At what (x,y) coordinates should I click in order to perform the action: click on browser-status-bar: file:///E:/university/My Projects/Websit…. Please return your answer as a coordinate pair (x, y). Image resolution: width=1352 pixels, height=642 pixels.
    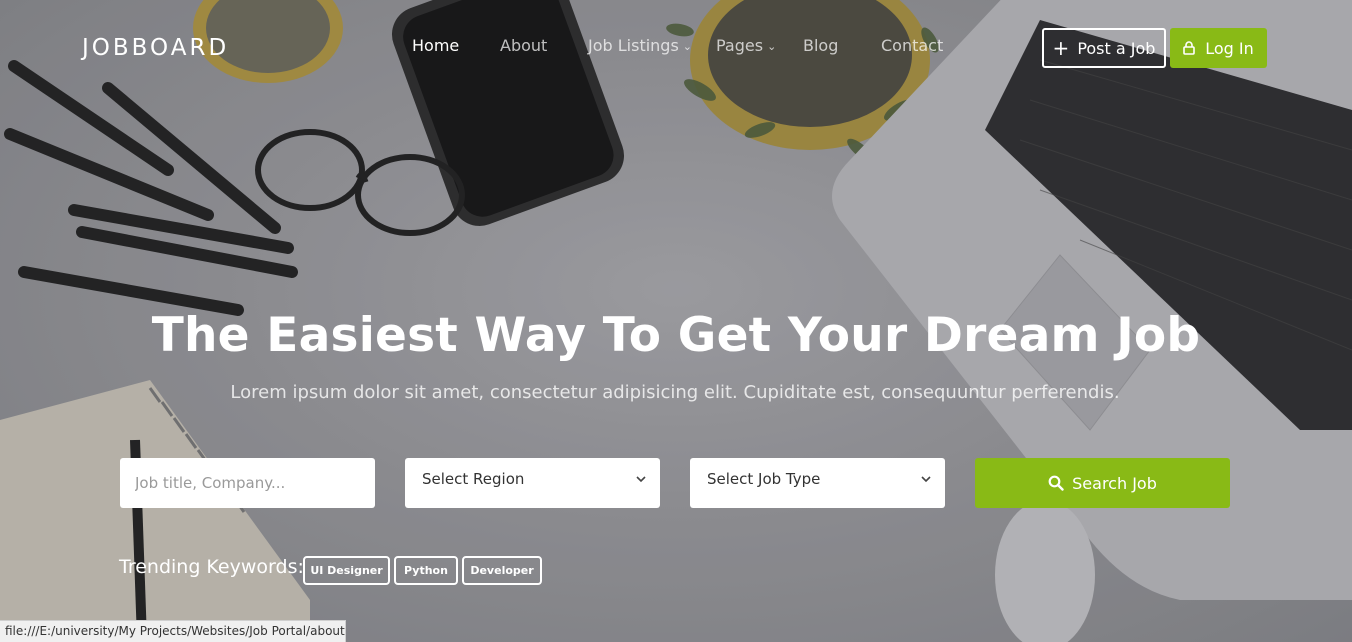
    Looking at the image, I should click on (173, 631).